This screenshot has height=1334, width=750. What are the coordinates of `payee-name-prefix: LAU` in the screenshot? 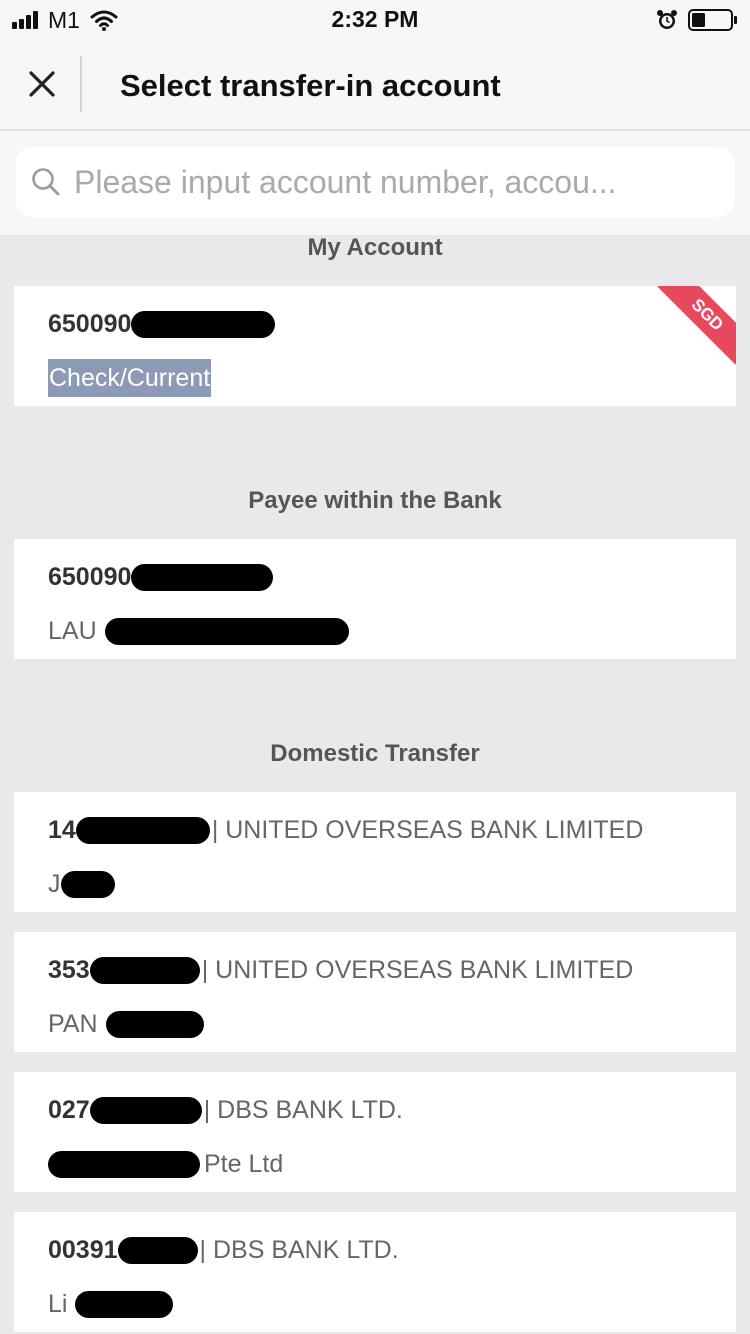 It's located at (72, 630).